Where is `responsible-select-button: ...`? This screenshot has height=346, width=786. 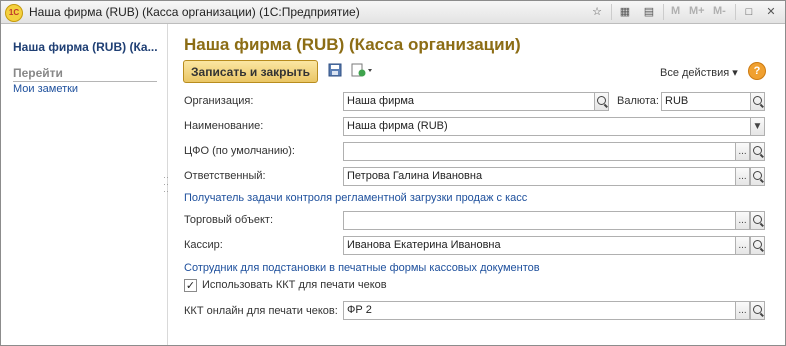
responsible-select-button: ... is located at coordinates (742, 176).